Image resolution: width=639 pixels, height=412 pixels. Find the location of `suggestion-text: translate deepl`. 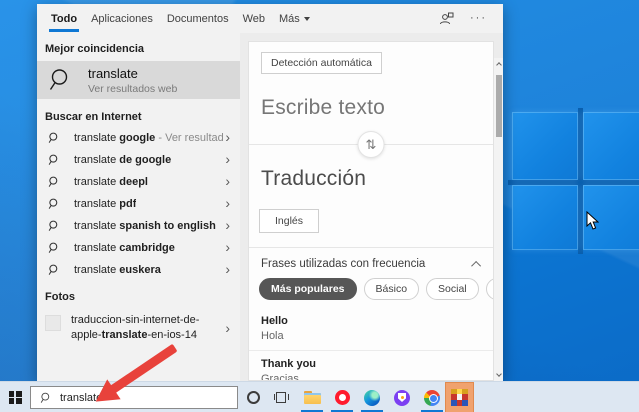

suggestion-text: translate deepl is located at coordinates (111, 182).